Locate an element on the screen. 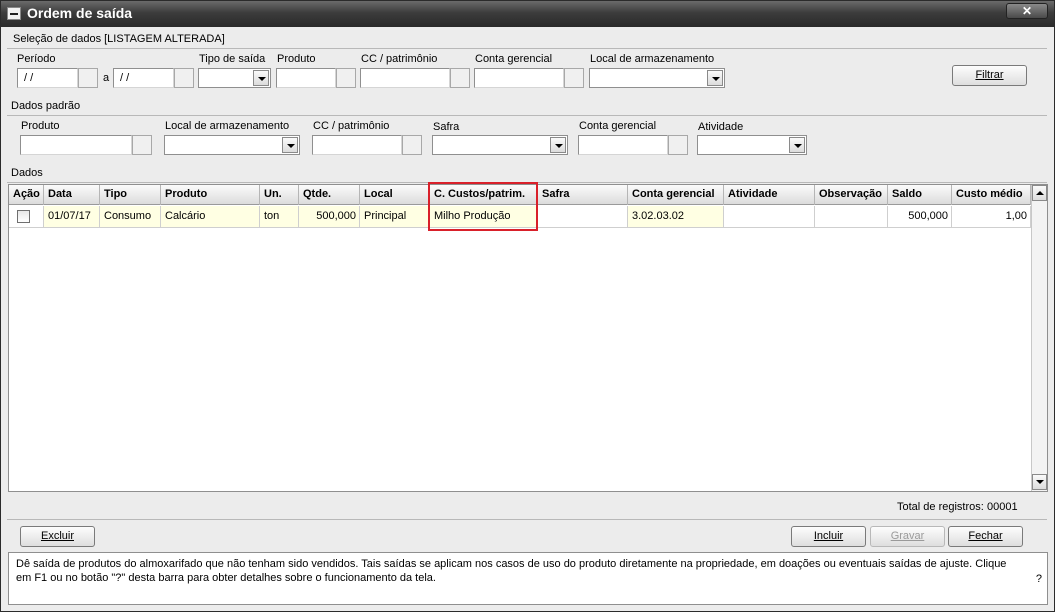 This screenshot has height=612, width=1055. data-divider is located at coordinates (527, 182).